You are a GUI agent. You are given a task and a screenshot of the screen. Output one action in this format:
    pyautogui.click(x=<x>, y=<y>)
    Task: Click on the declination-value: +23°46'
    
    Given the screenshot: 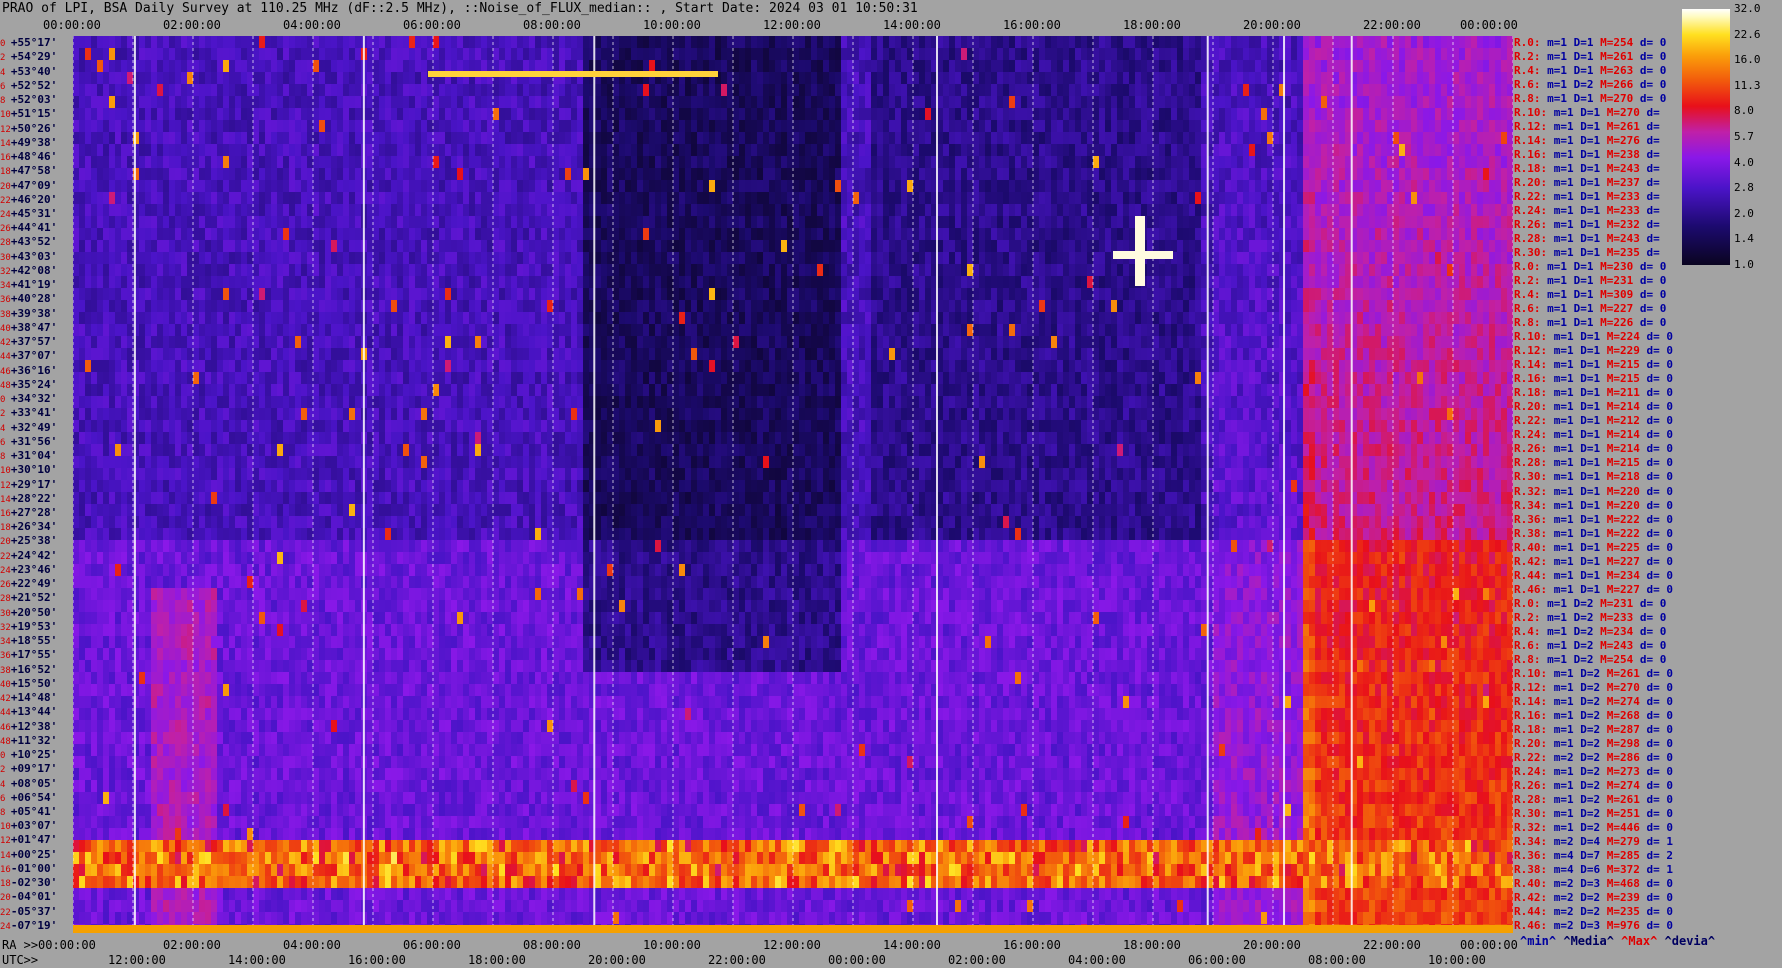 What is the action you would take?
    pyautogui.click(x=34, y=569)
    